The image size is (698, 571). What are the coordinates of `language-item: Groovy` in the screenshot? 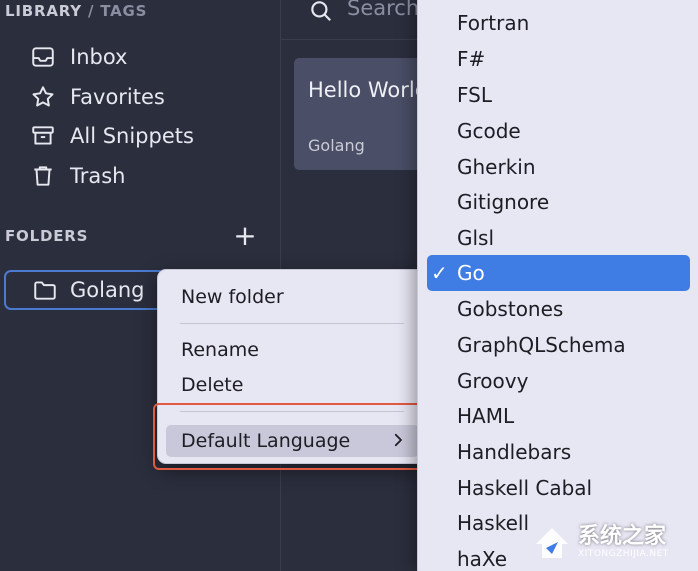 It's located at (492, 381).